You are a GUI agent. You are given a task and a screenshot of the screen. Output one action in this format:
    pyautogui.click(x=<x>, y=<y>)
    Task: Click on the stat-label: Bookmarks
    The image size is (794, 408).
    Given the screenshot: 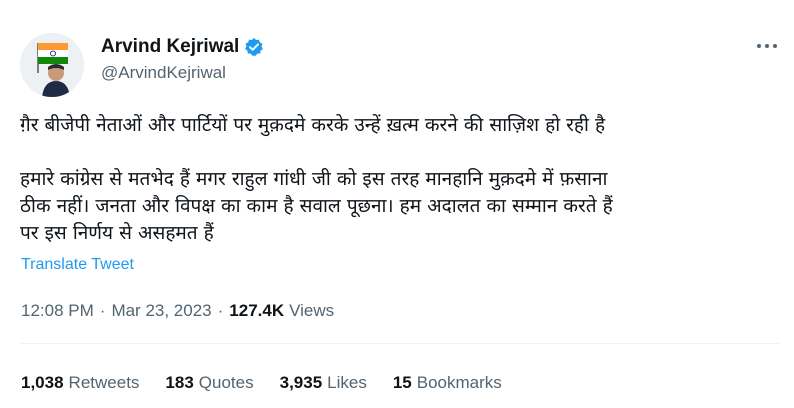 What is the action you would take?
    pyautogui.click(x=459, y=382)
    